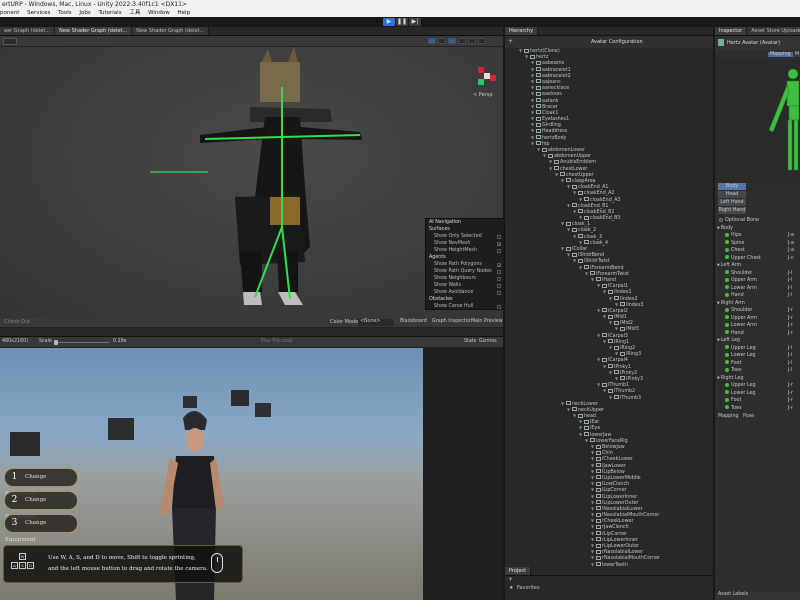 The image size is (800, 600). Describe the element at coordinates (15, 341) in the screenshot. I see `resolution-dropdown: 480x2160)` at that location.